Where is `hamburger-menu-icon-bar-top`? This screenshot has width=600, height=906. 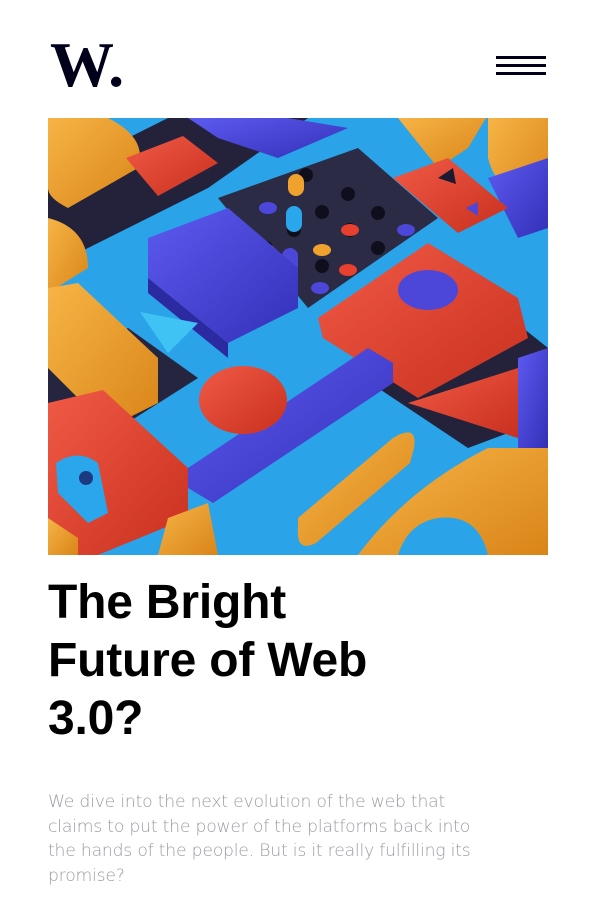
hamburger-menu-icon-bar-top is located at coordinates (521, 57).